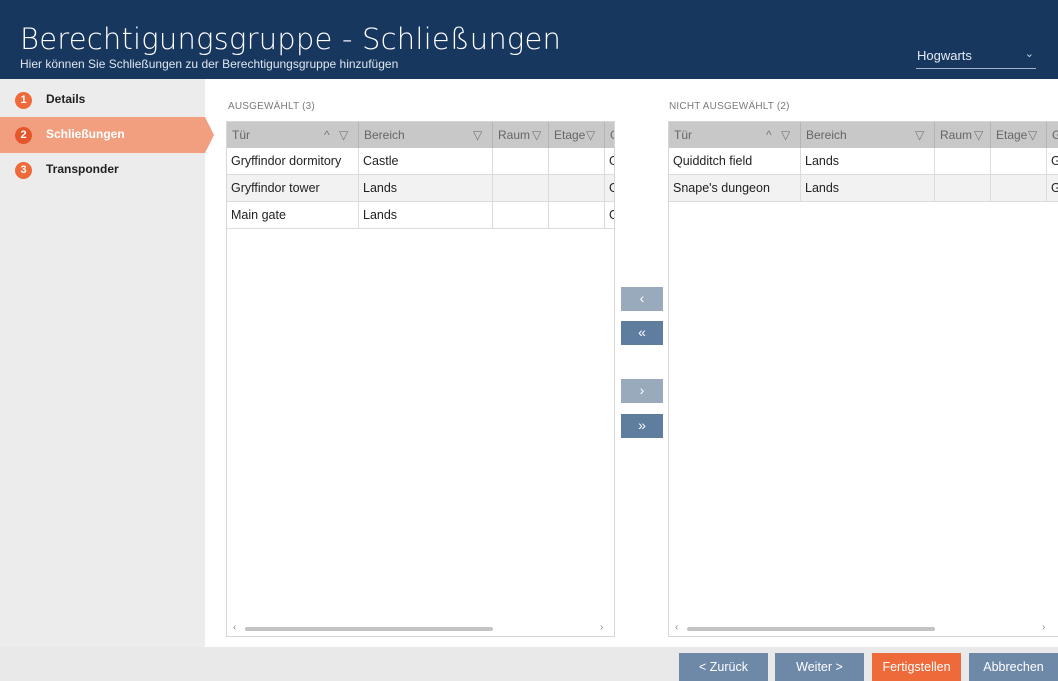 This screenshot has height=681, width=1058. Describe the element at coordinates (23, 170) in the screenshot. I see `step-number: 3` at that location.